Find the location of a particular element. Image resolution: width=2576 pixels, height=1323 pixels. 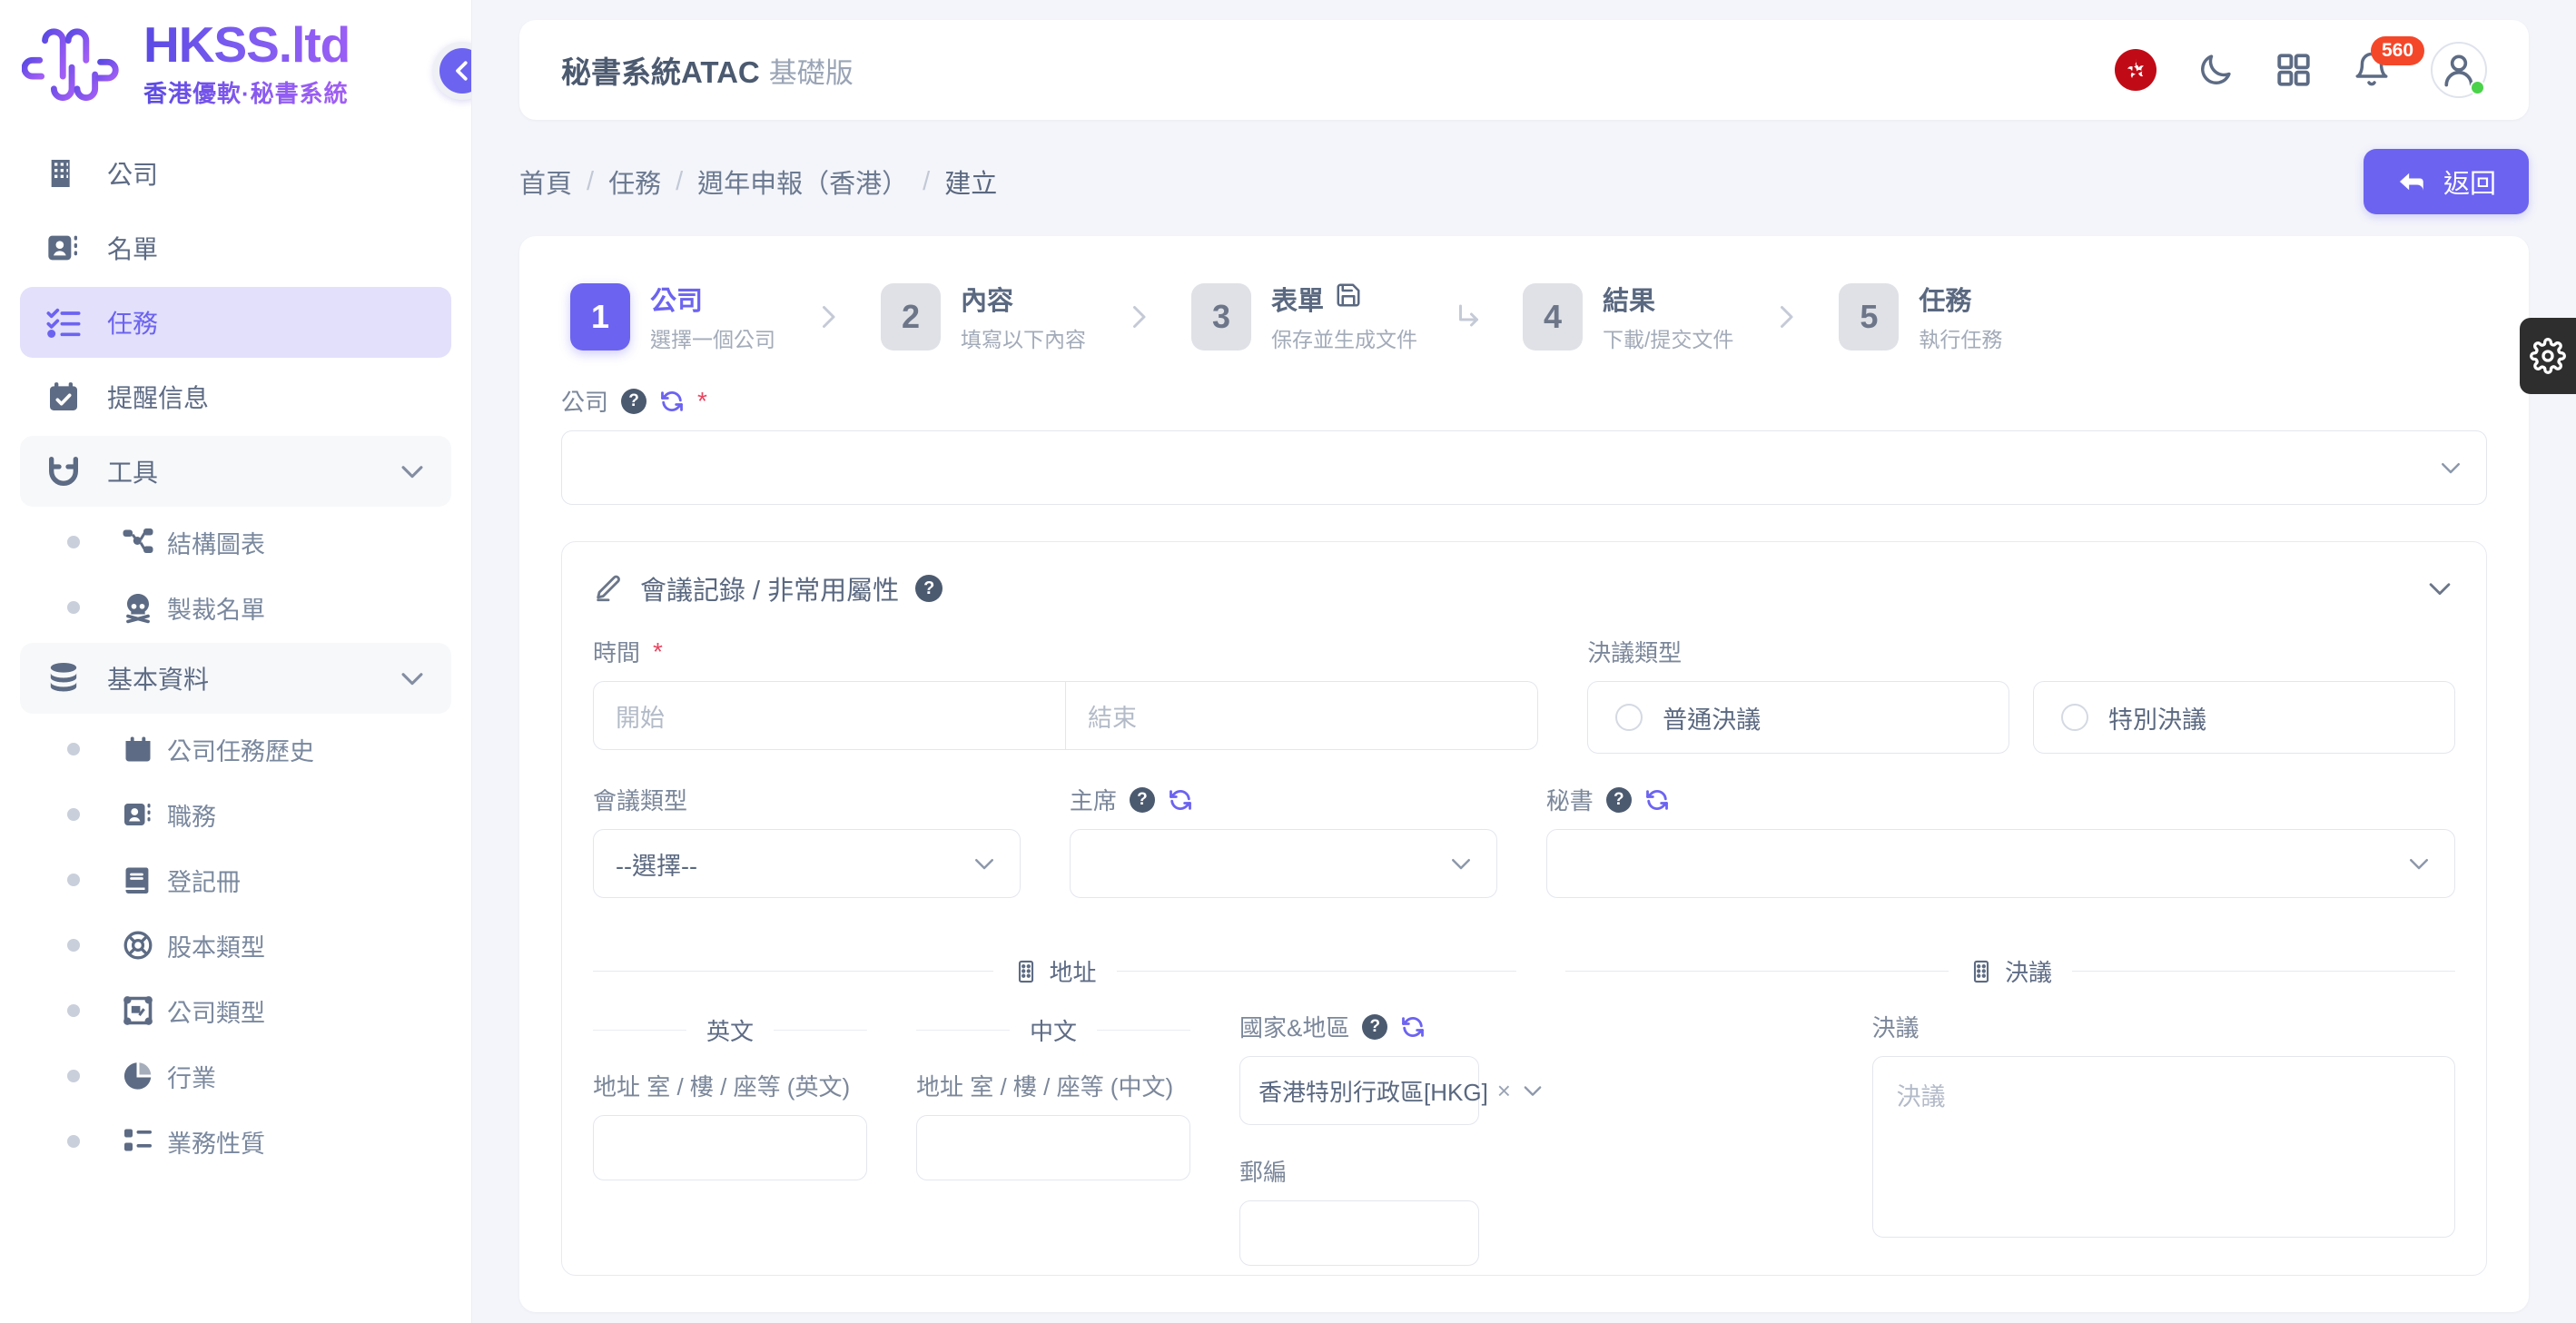

radio-special-resolution: 特別決議 is located at coordinates (2244, 717).